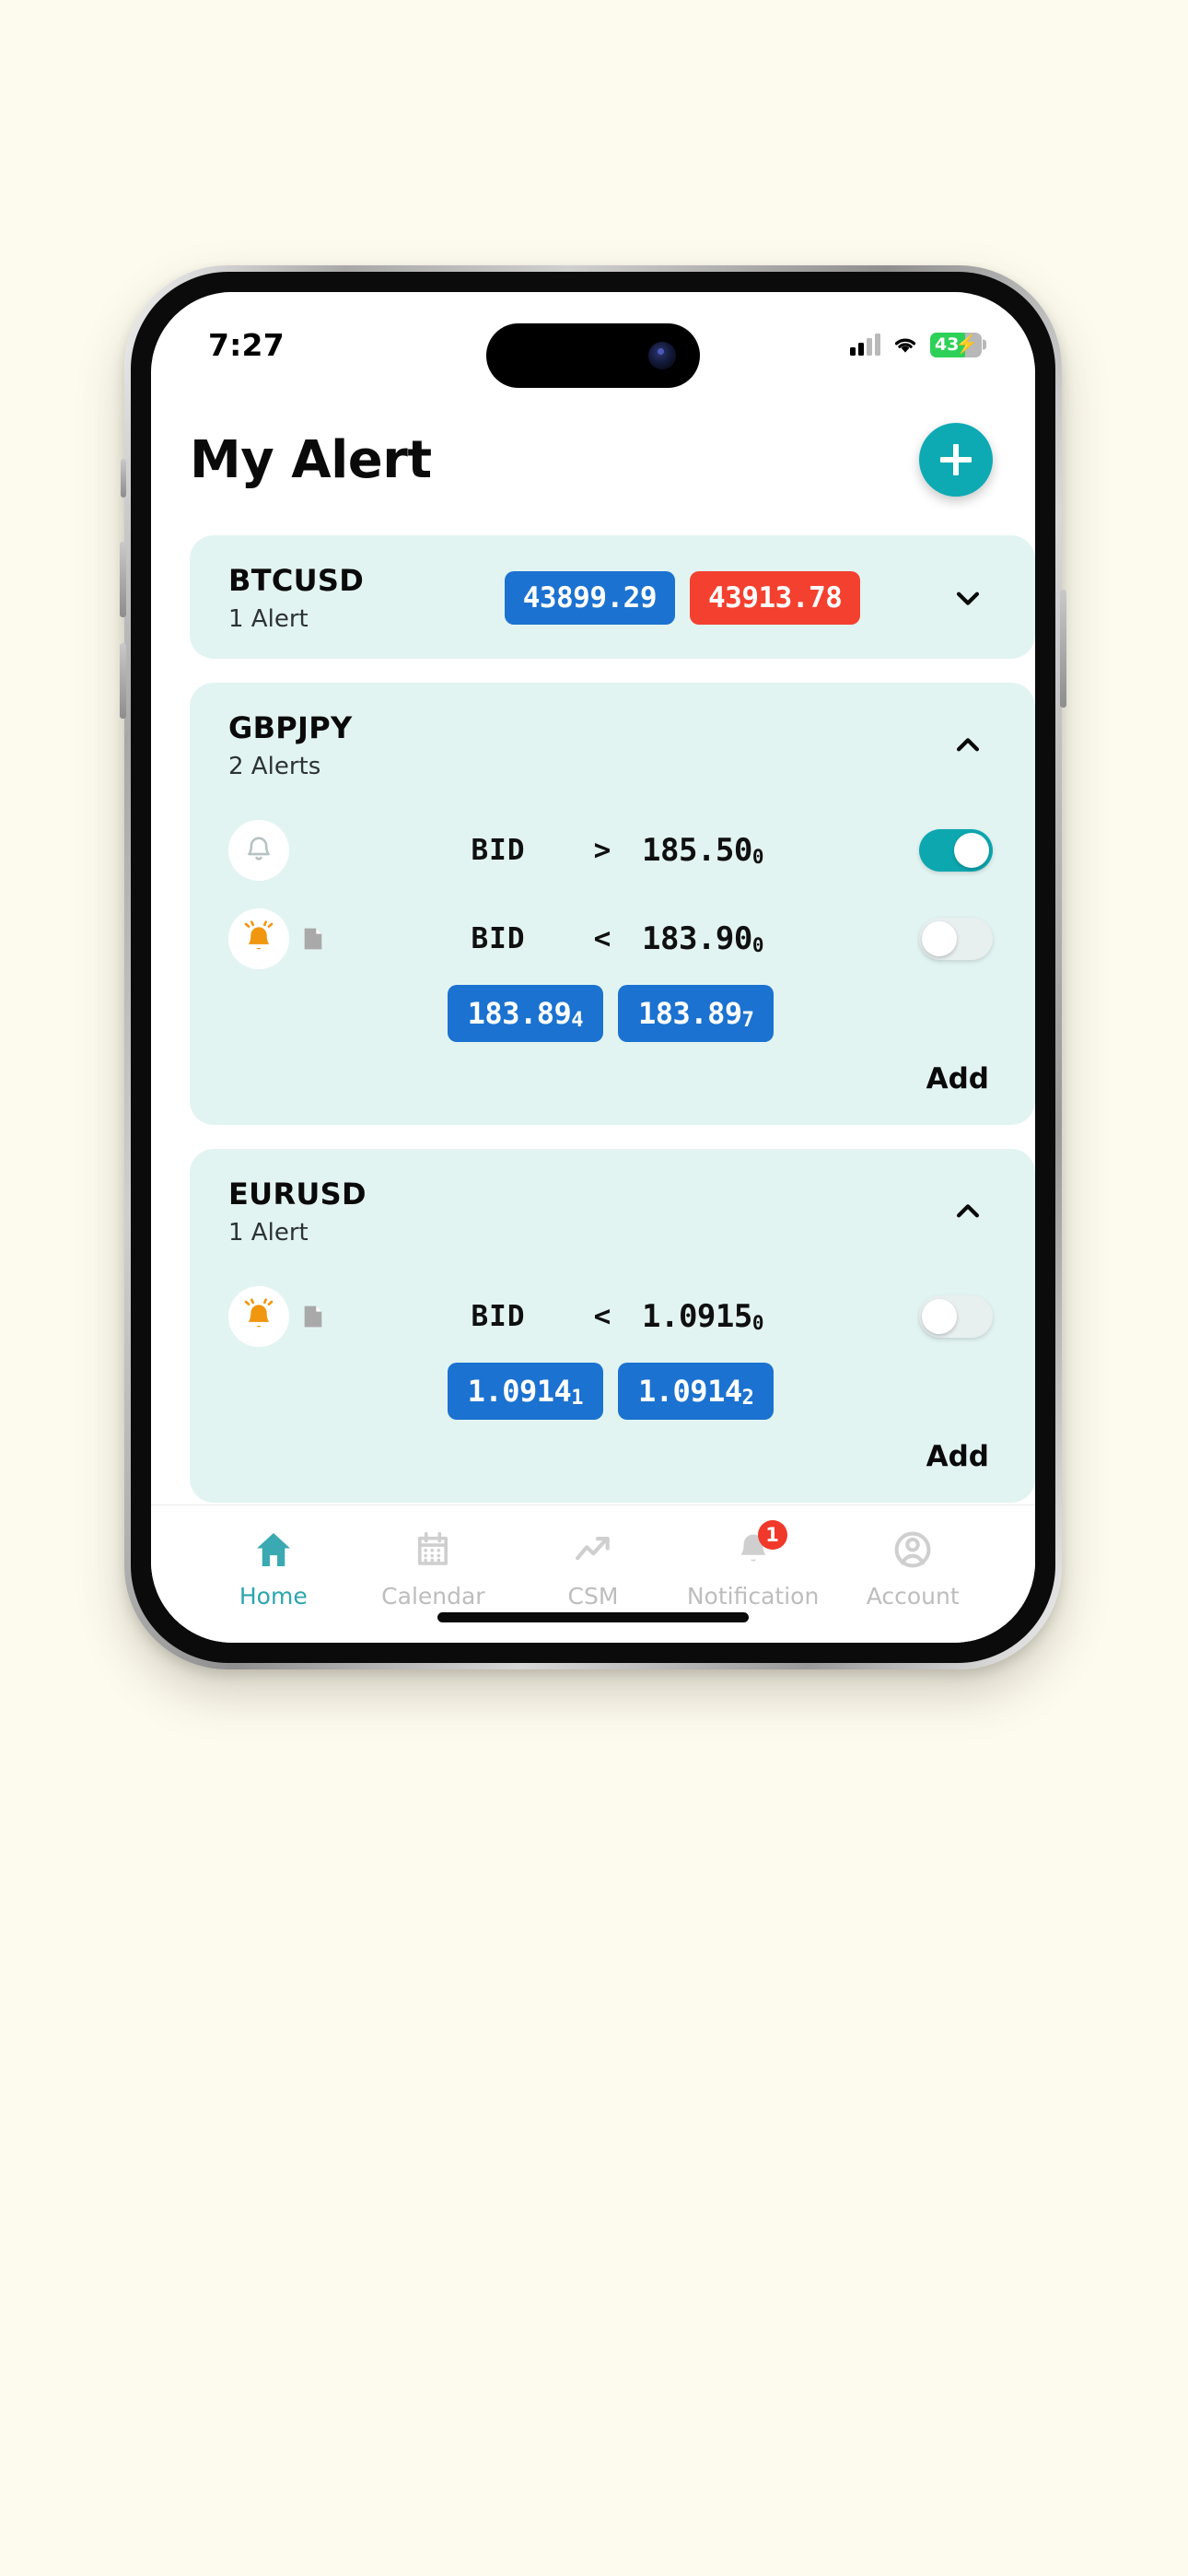 The width and height of the screenshot is (1188, 2576). Describe the element at coordinates (246, 344) in the screenshot. I see `status-bar-time: 7:27` at that location.